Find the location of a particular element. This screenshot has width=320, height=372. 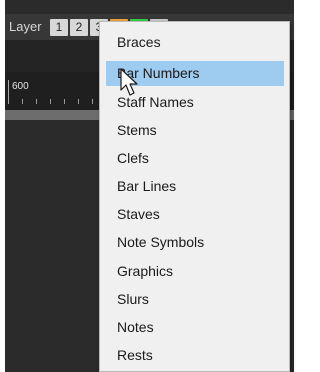

menu-item-clefs: Clefs is located at coordinates (195, 158).